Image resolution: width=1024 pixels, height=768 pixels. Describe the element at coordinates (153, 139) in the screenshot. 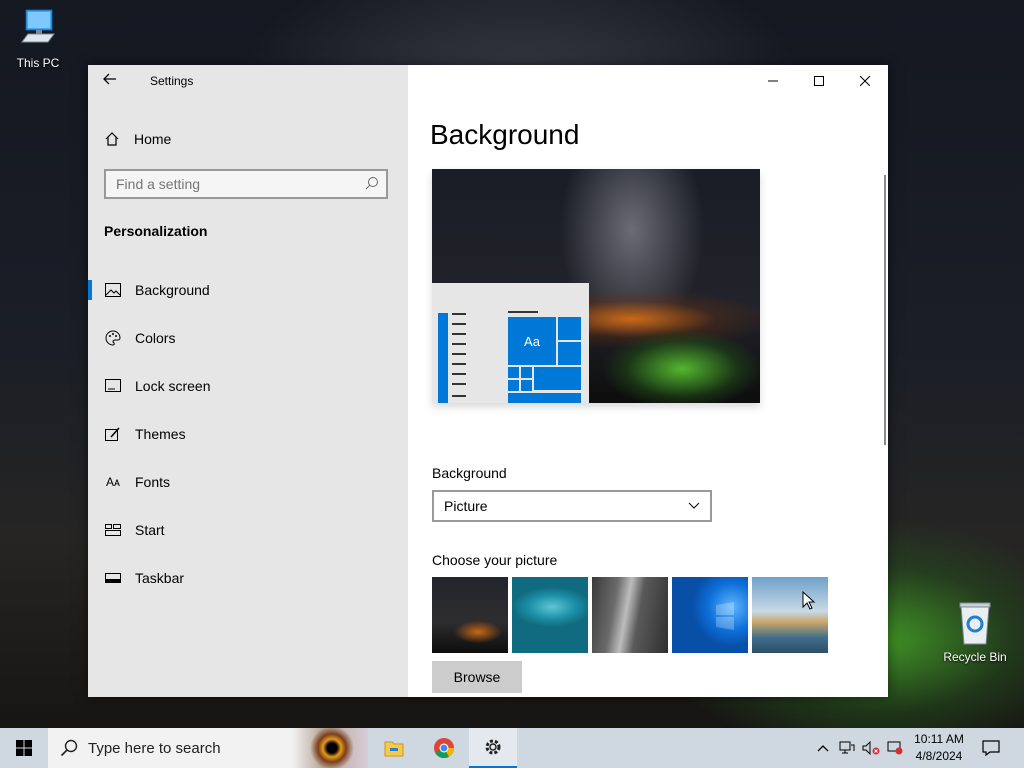

I see `home-label: Home` at that location.